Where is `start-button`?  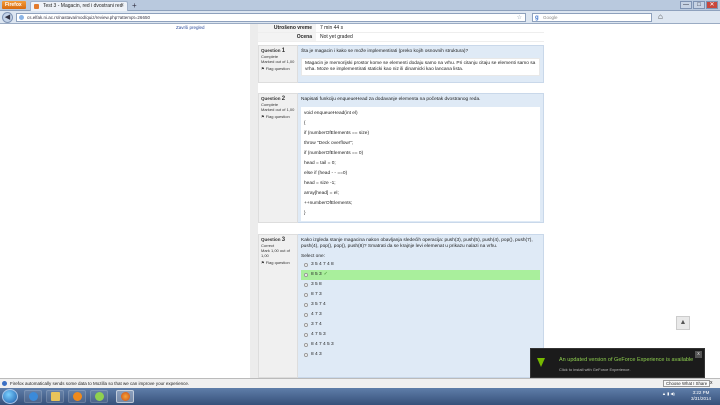 start-button is located at coordinates (10, 396).